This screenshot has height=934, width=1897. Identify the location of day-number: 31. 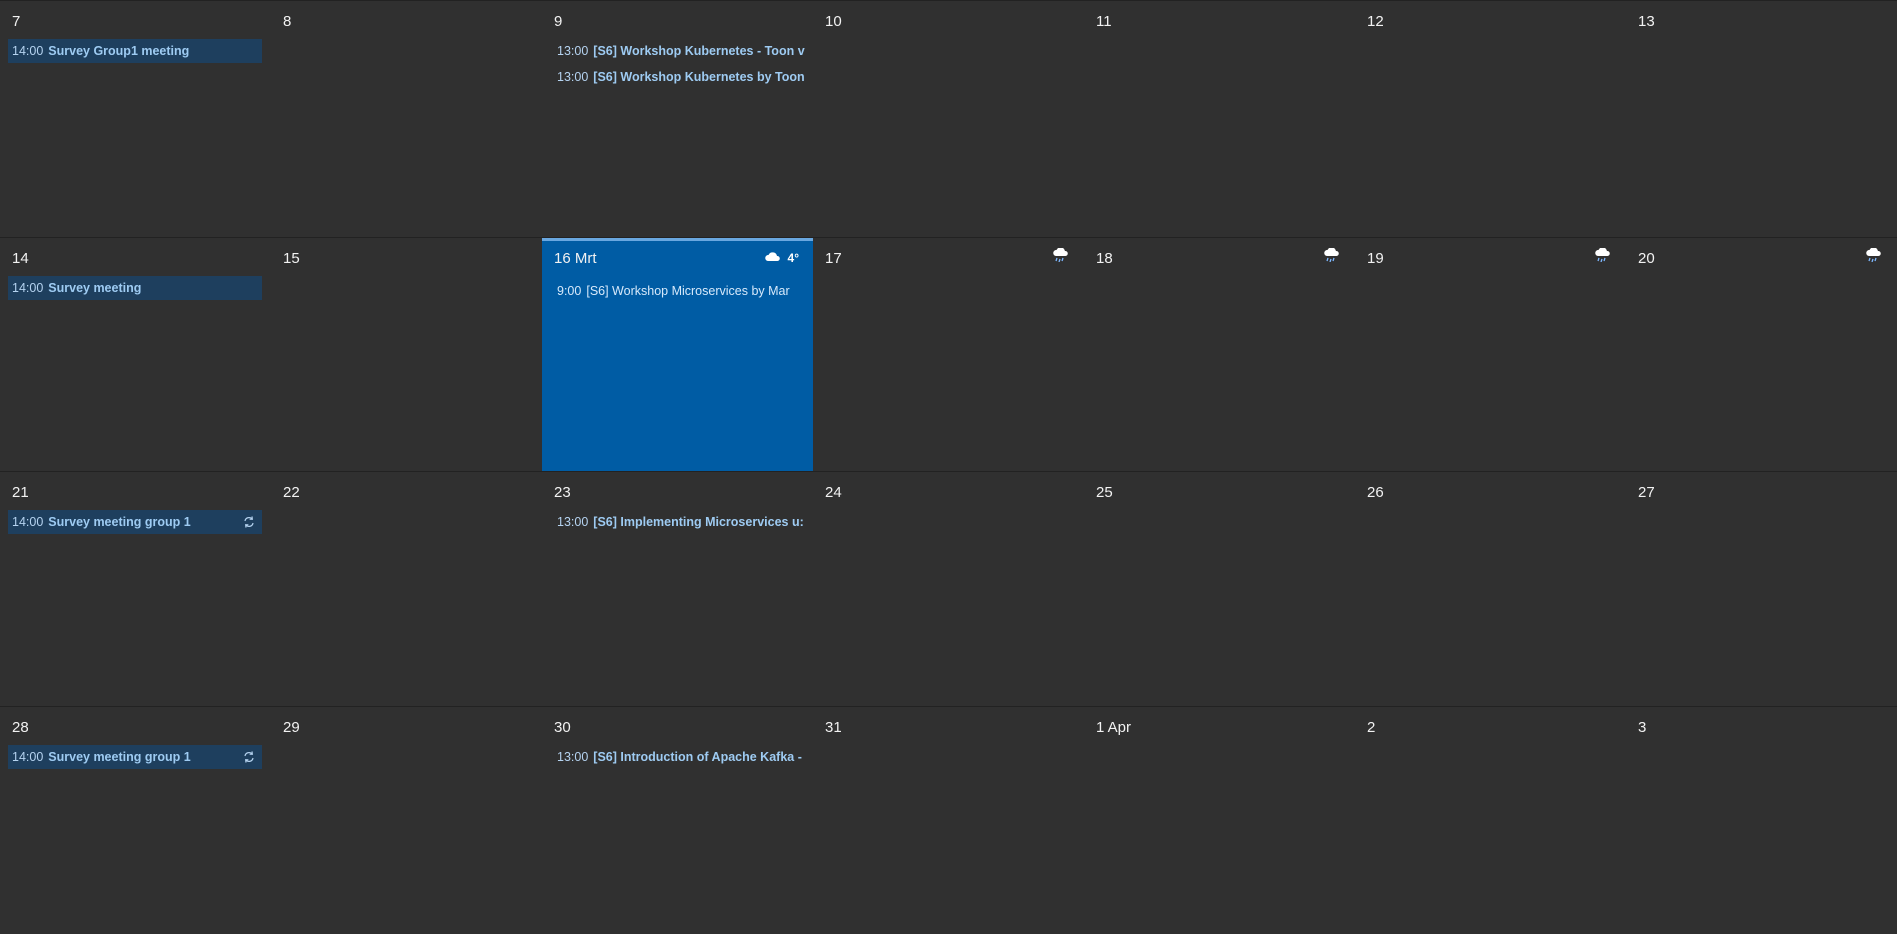
(833, 727).